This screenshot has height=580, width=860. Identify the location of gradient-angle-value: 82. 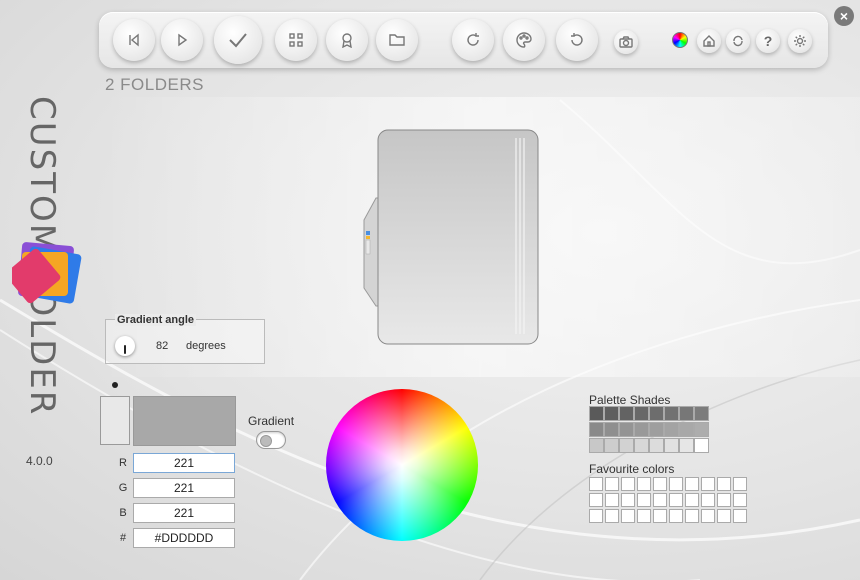
(162, 346).